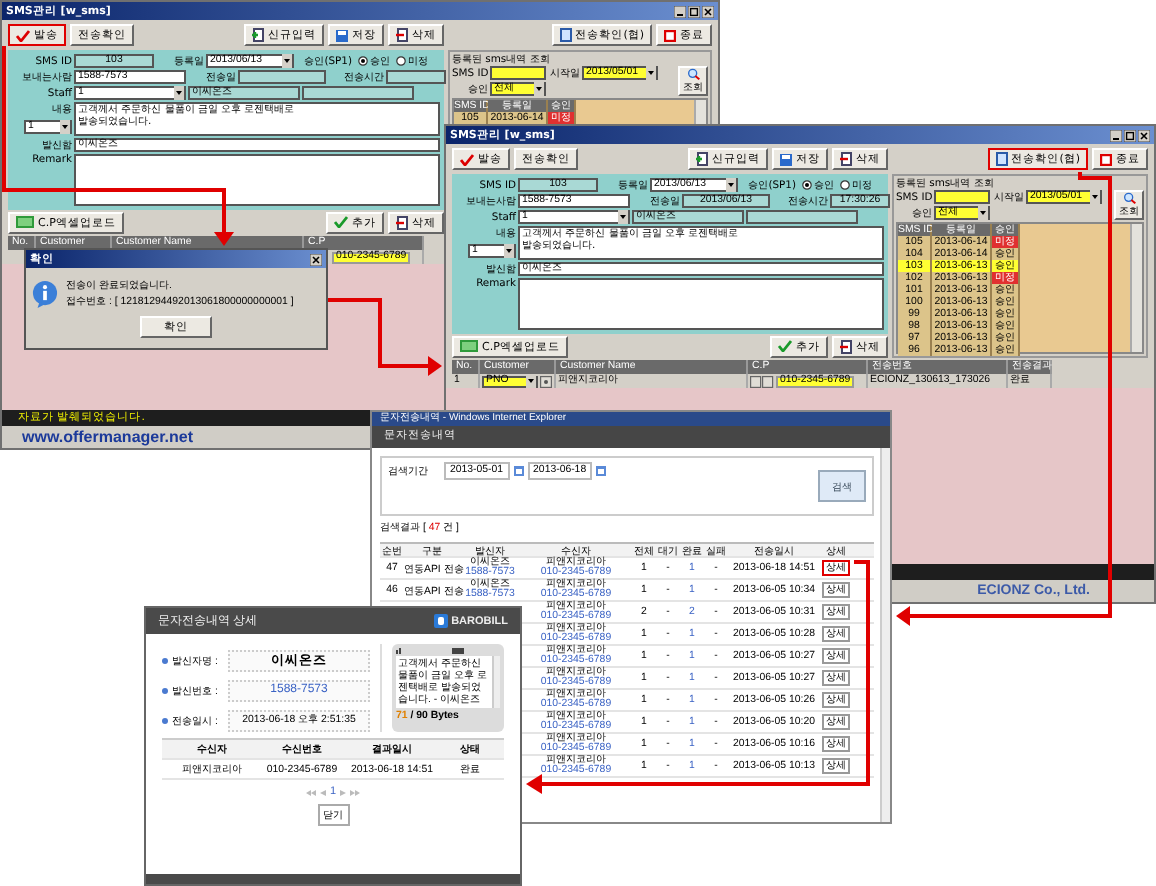  I want to click on sent-time-field, so click(416, 77).